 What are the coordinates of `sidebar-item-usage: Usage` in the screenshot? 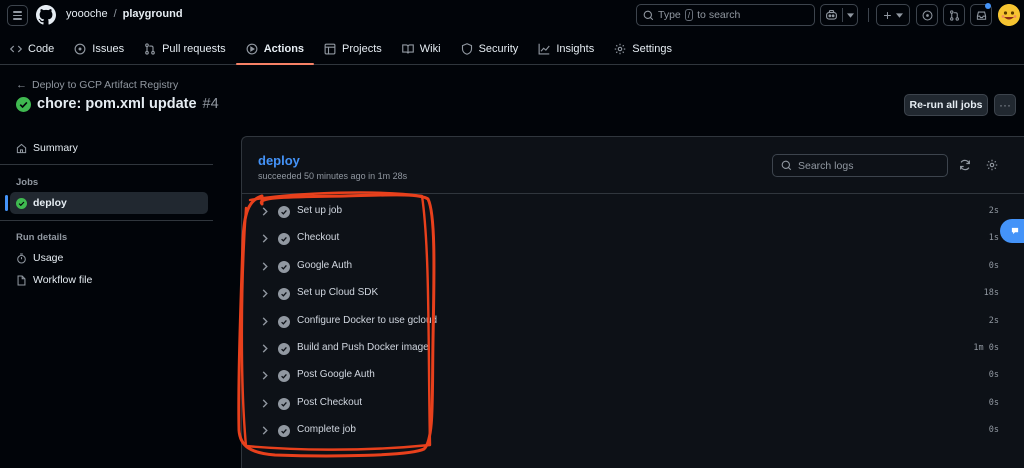 It's located at (109, 258).